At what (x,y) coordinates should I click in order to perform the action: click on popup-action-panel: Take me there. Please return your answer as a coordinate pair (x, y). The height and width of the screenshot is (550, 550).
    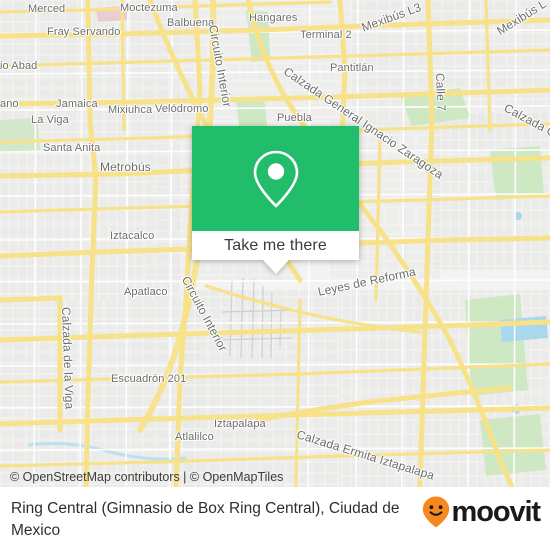
    Looking at the image, I should click on (275, 245).